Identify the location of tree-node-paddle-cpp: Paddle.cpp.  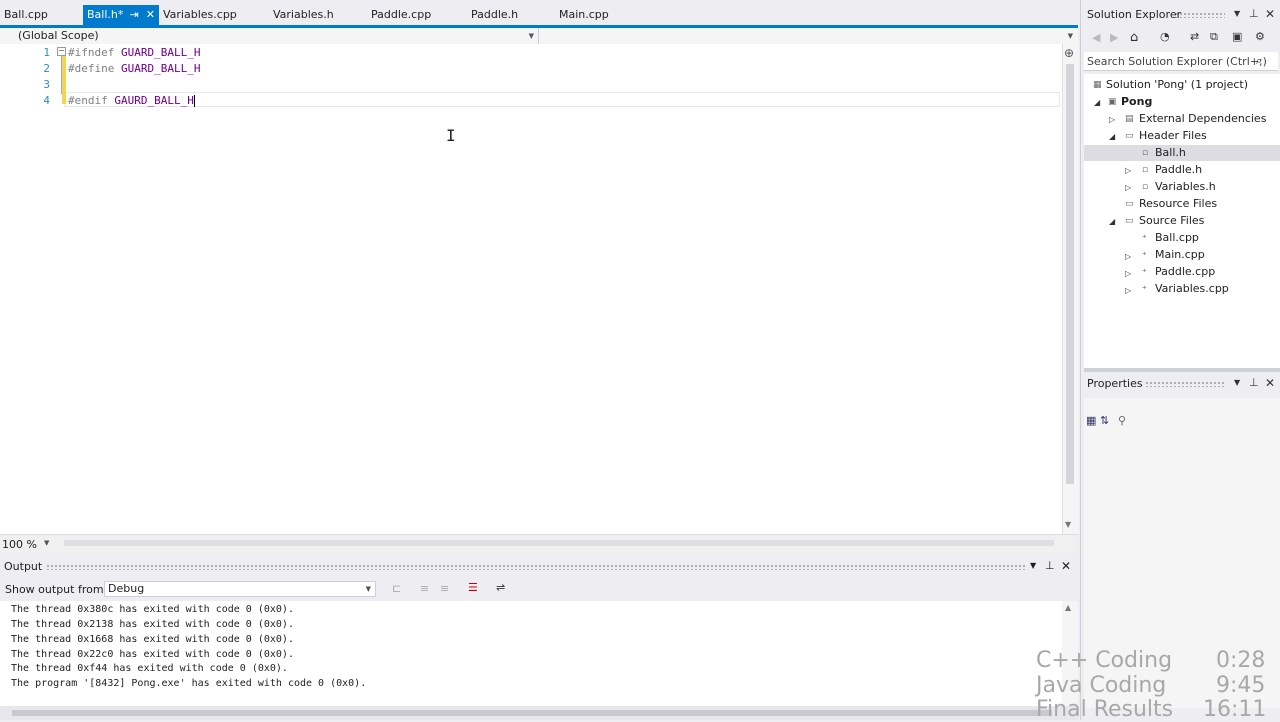
(1185, 271).